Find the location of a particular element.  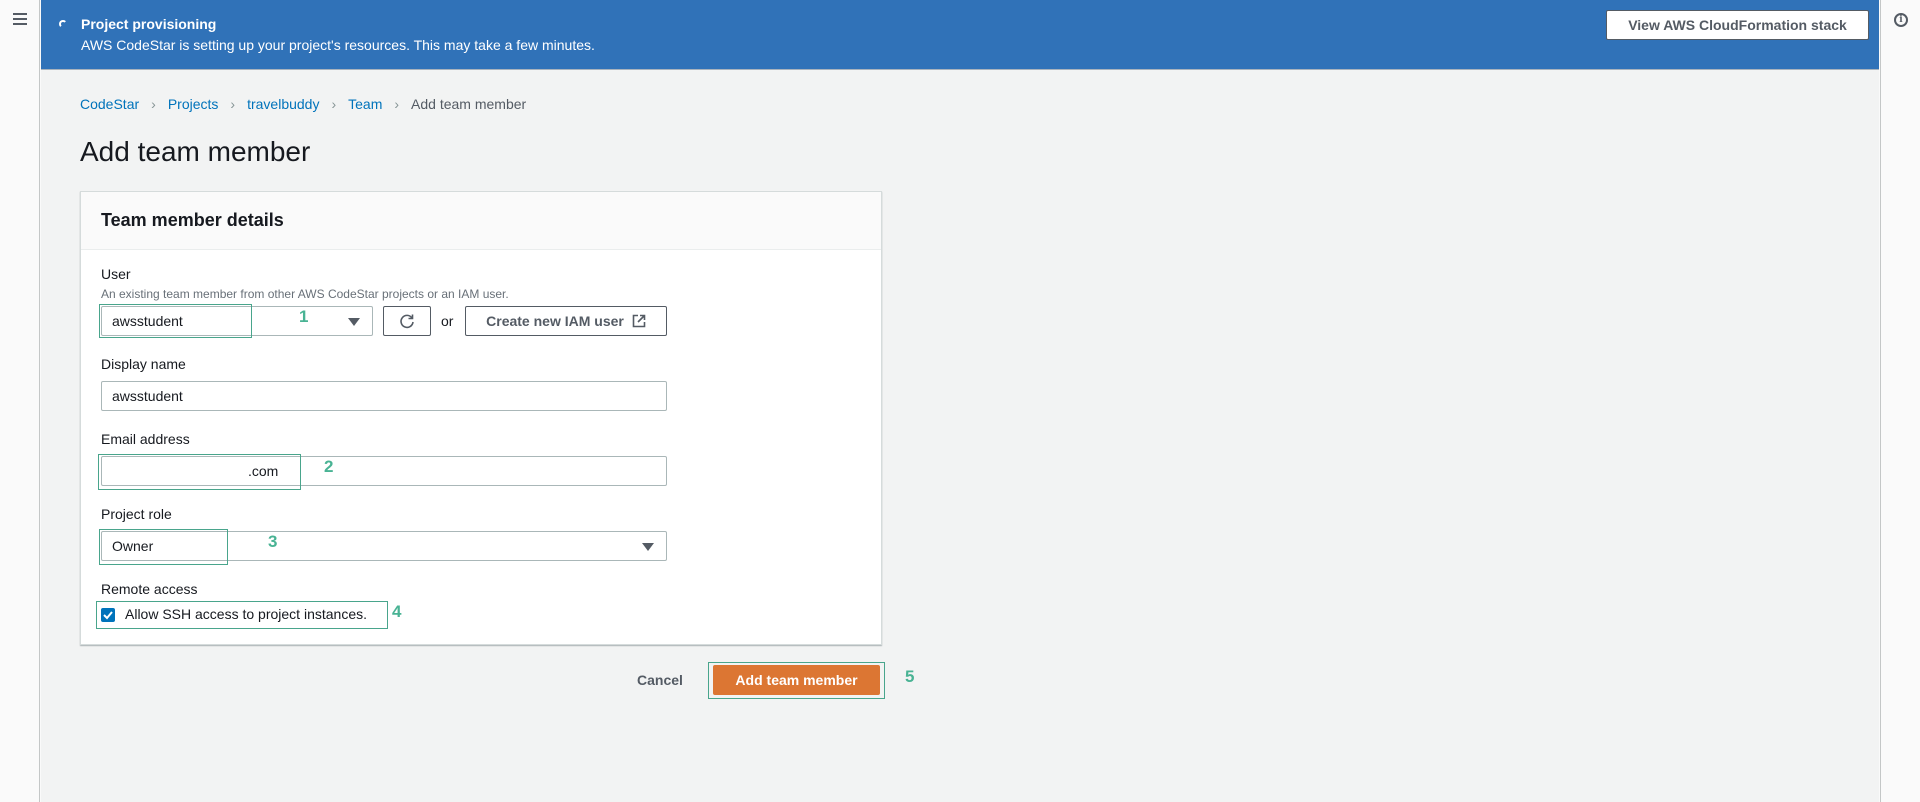

annotation-number-2: 2 is located at coordinates (329, 466).